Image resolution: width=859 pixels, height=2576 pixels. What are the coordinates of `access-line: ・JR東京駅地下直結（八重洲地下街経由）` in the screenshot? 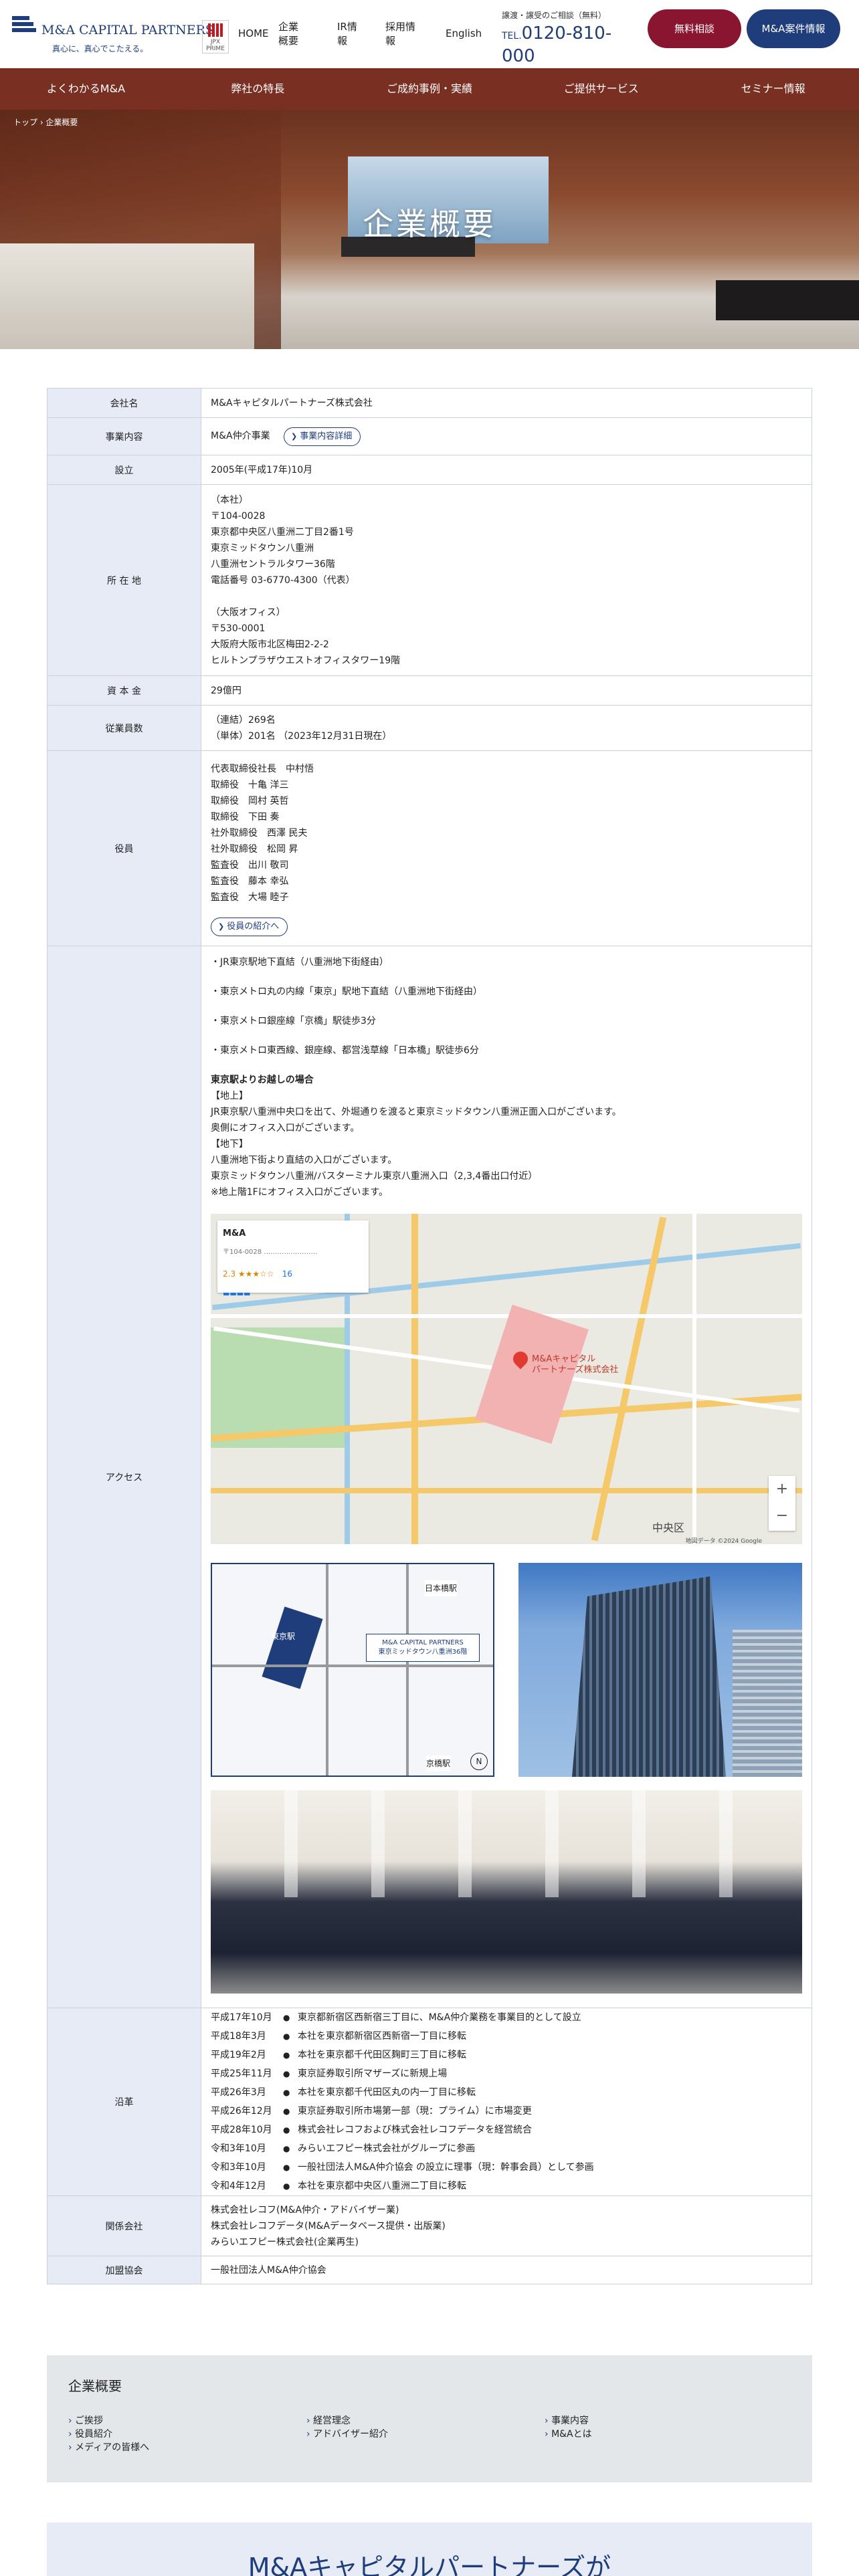 It's located at (300, 963).